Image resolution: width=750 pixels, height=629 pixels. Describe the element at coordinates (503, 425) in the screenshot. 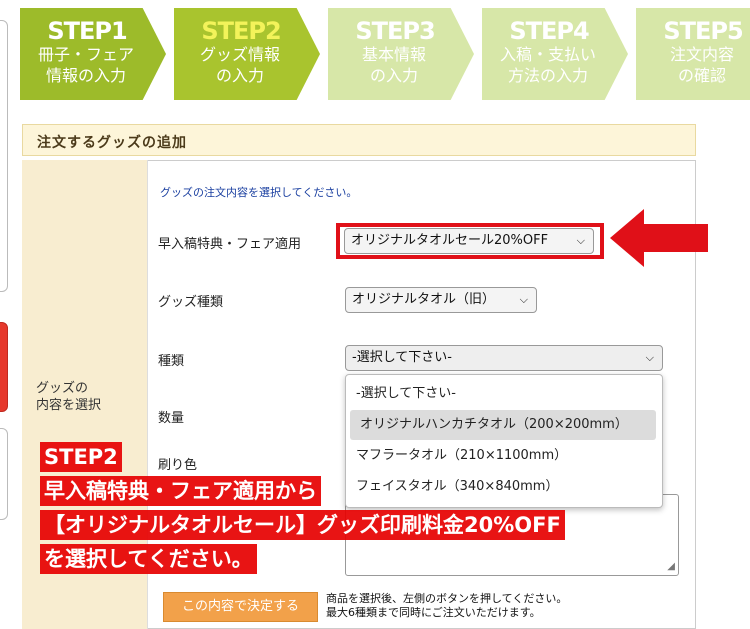

I see `dropdown-option-highlighted: オリジナルハンカチタオル（200×200mm）` at that location.